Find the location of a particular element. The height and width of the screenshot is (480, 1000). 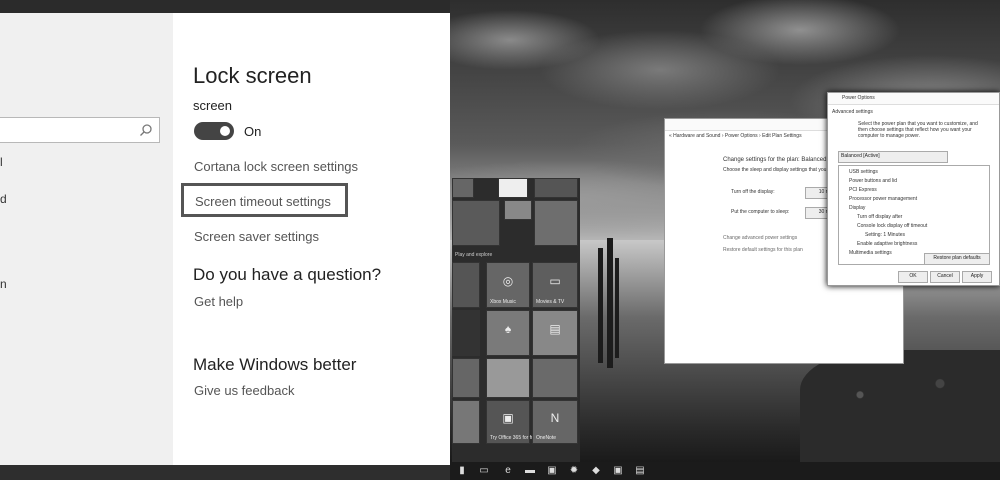

solitaire-tile: ♠ is located at coordinates (508, 333).